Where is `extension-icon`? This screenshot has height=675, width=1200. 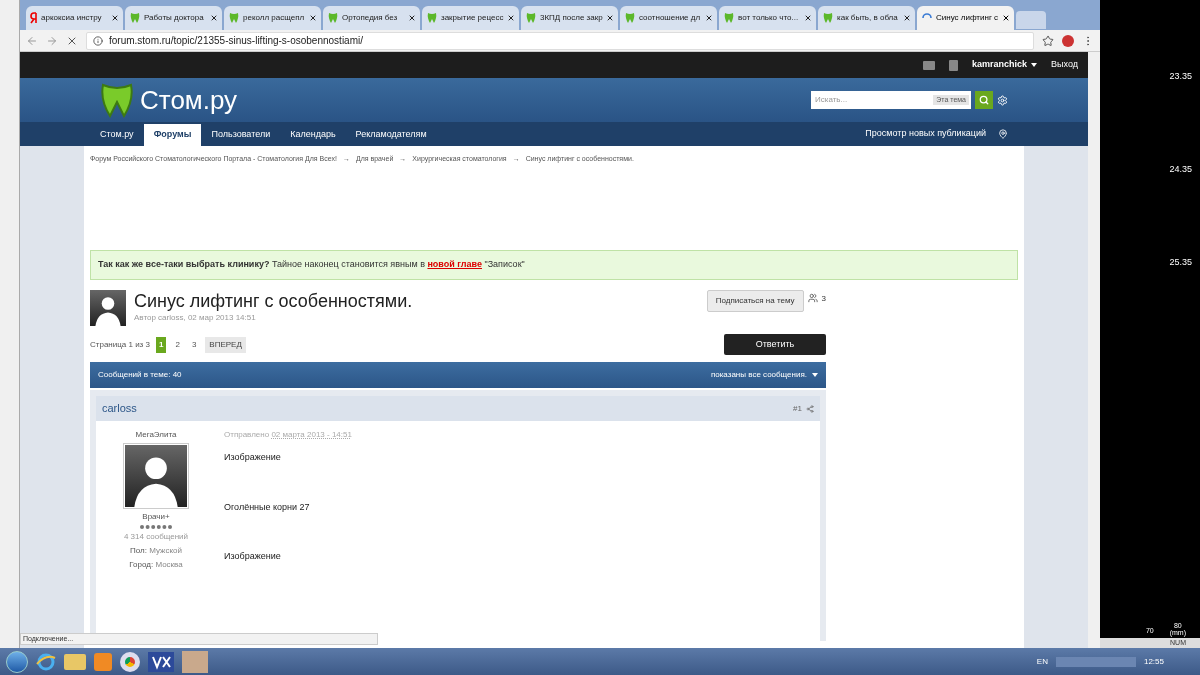 extension-icon is located at coordinates (1068, 40).